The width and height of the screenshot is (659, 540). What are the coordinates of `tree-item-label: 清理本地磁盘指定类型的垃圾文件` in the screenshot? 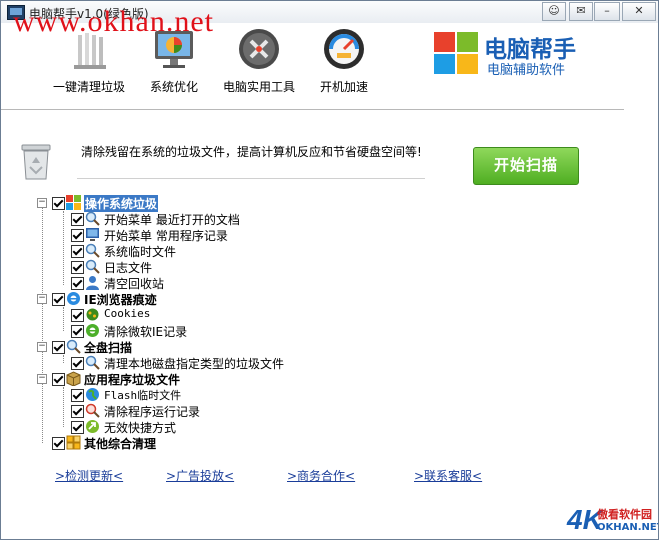 It's located at (194, 364).